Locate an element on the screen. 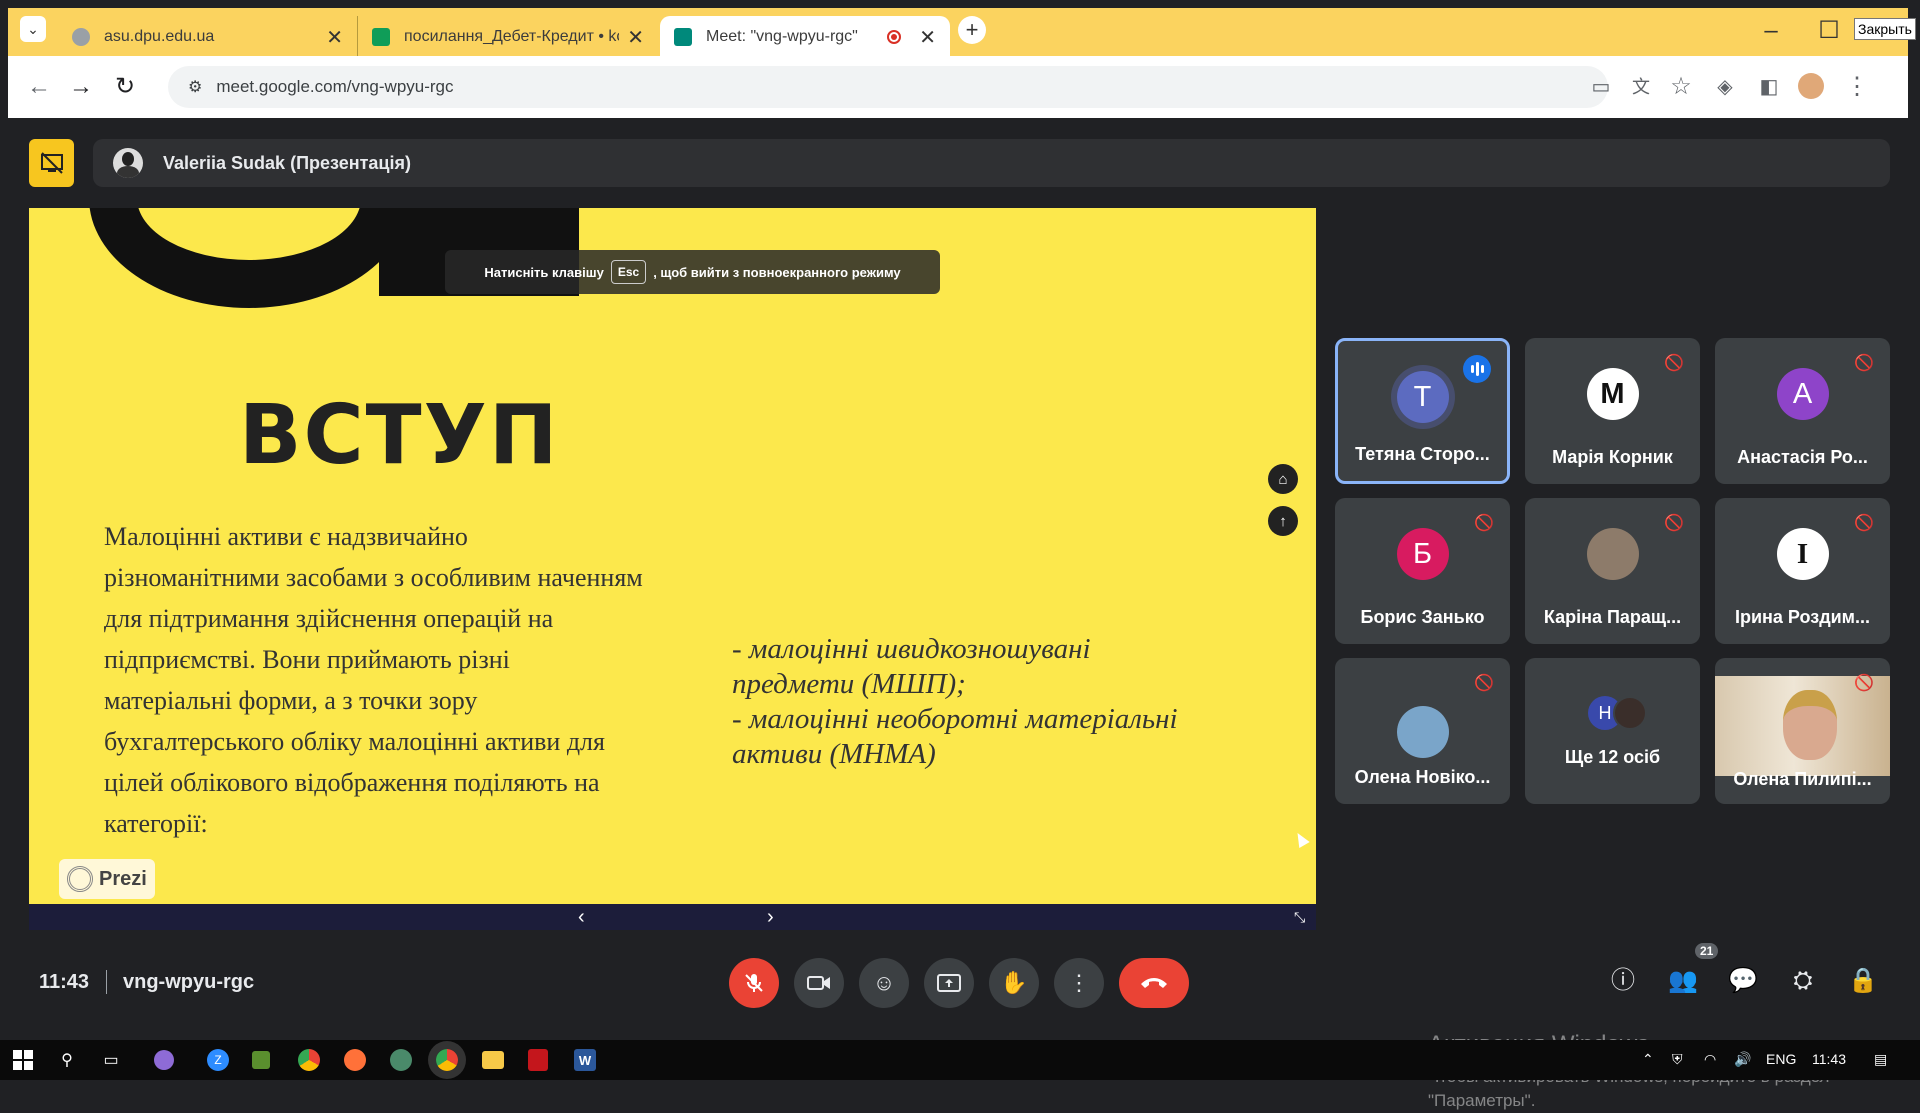 The height and width of the screenshot is (1113, 1920). reload-icon: ↻ is located at coordinates (125, 87).